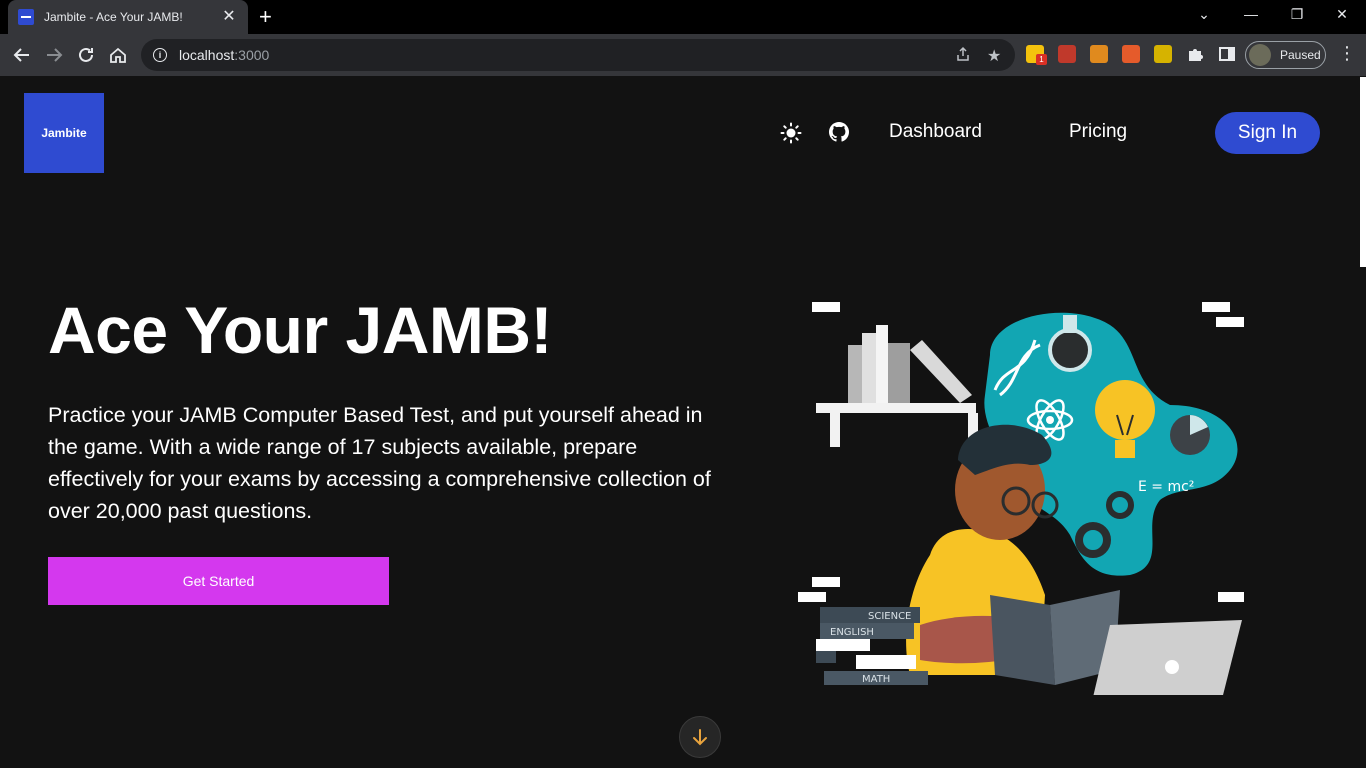 This screenshot has width=1366, height=768. I want to click on site-info-icon: i, so click(160, 55).